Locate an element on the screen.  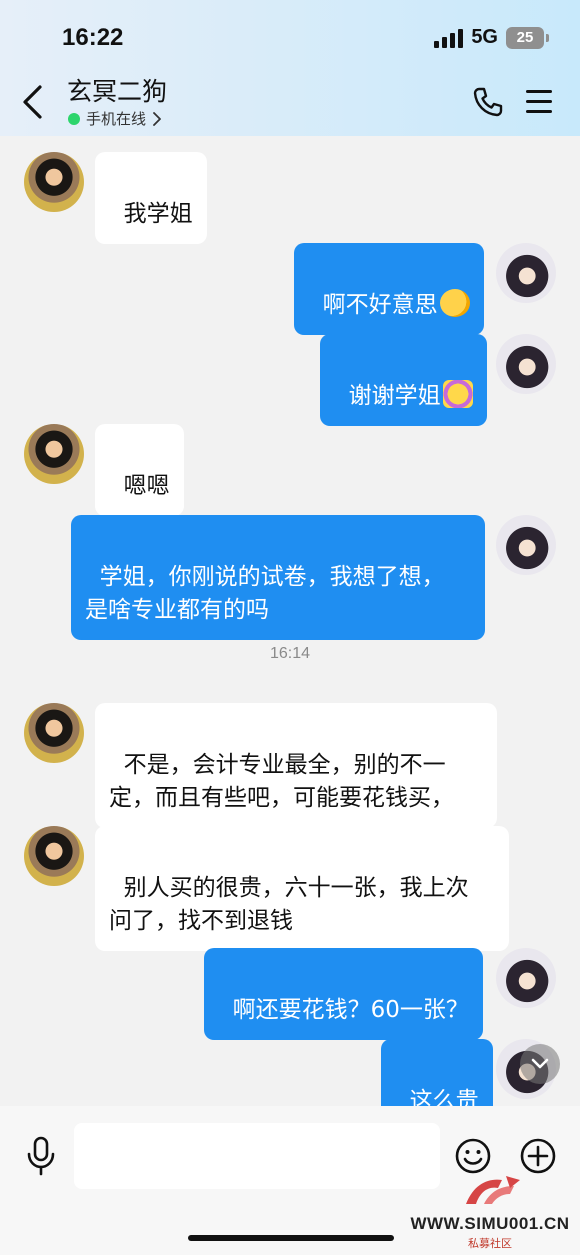
scroll-to-bottom-button is located at coordinates (540, 1064).